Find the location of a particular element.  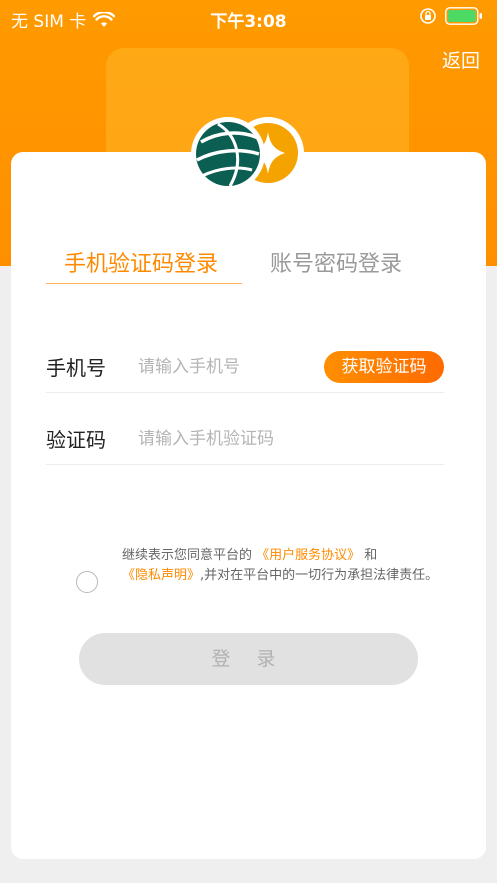

login-tabs: 手机验证码登录 账号密码登录 is located at coordinates (248, 265).